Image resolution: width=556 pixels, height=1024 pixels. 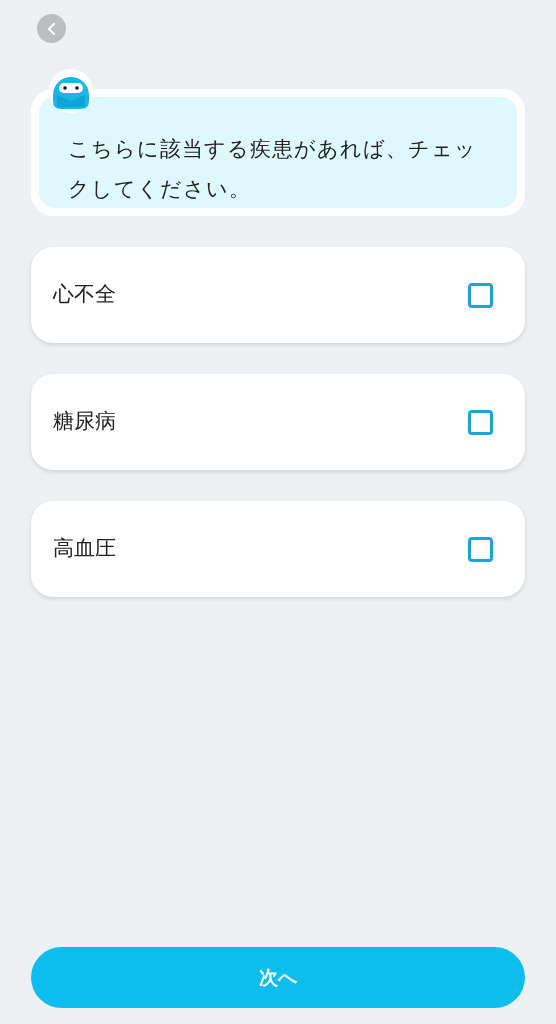 I want to click on back-button, so click(x=51, y=28).